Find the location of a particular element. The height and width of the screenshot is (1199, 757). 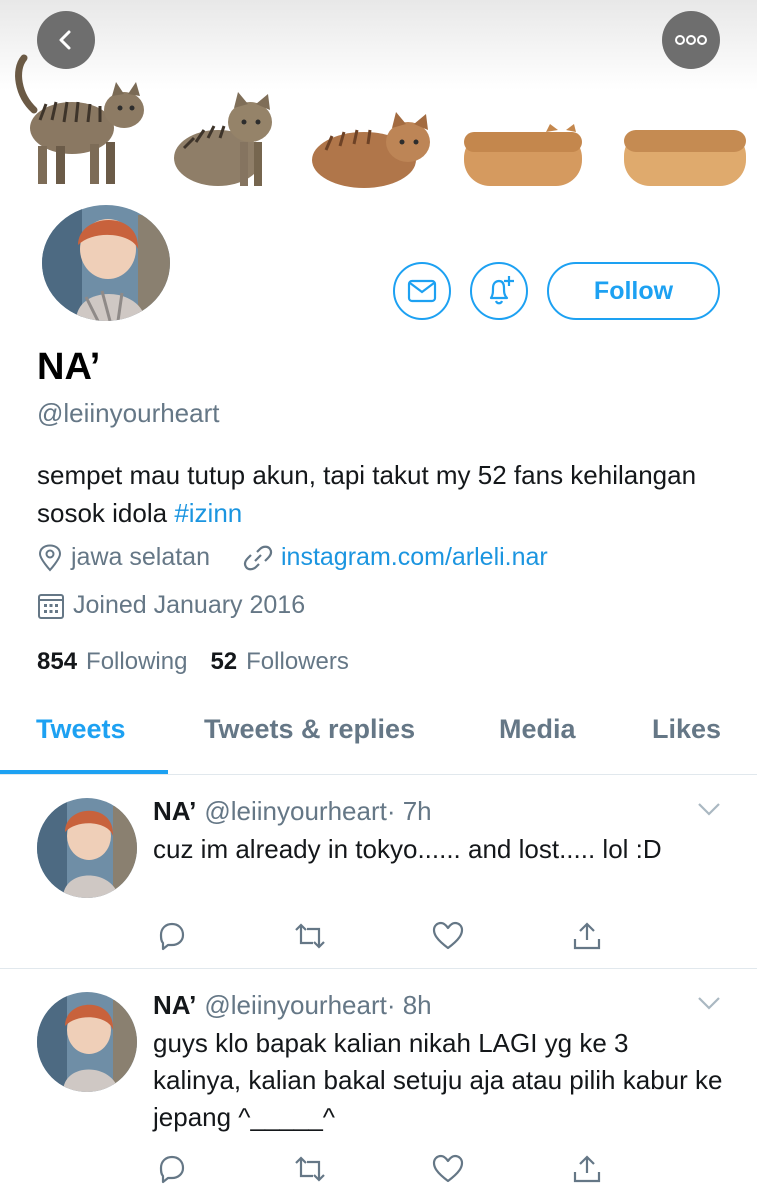

more-button is located at coordinates (691, 40).